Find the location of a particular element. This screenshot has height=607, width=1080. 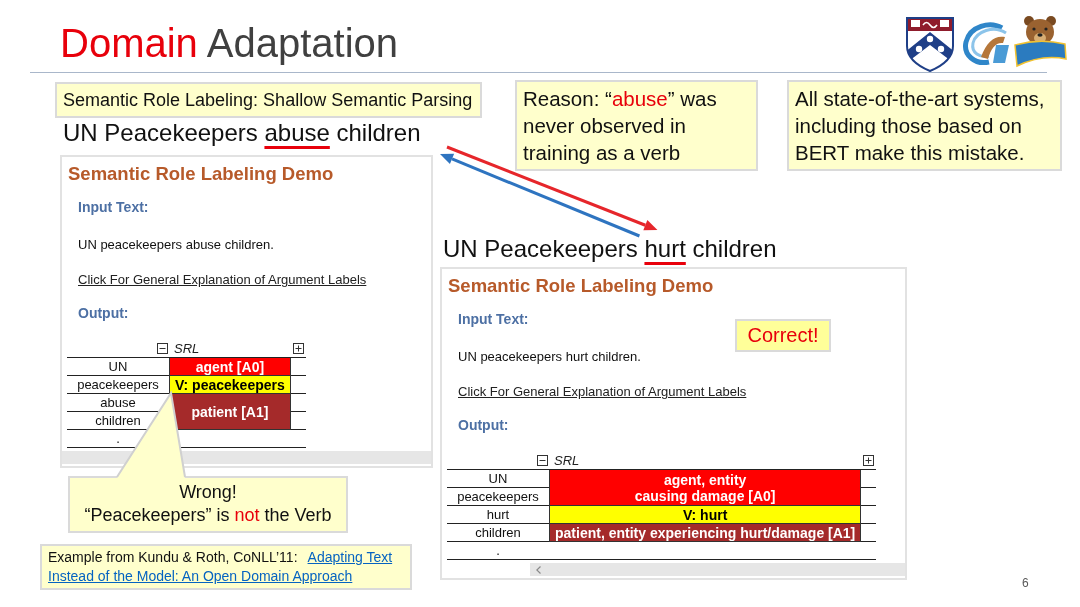

topic-banner: Semantic Role Labeling: Shallow Semantic Parsing is located at coordinates (269, 100).